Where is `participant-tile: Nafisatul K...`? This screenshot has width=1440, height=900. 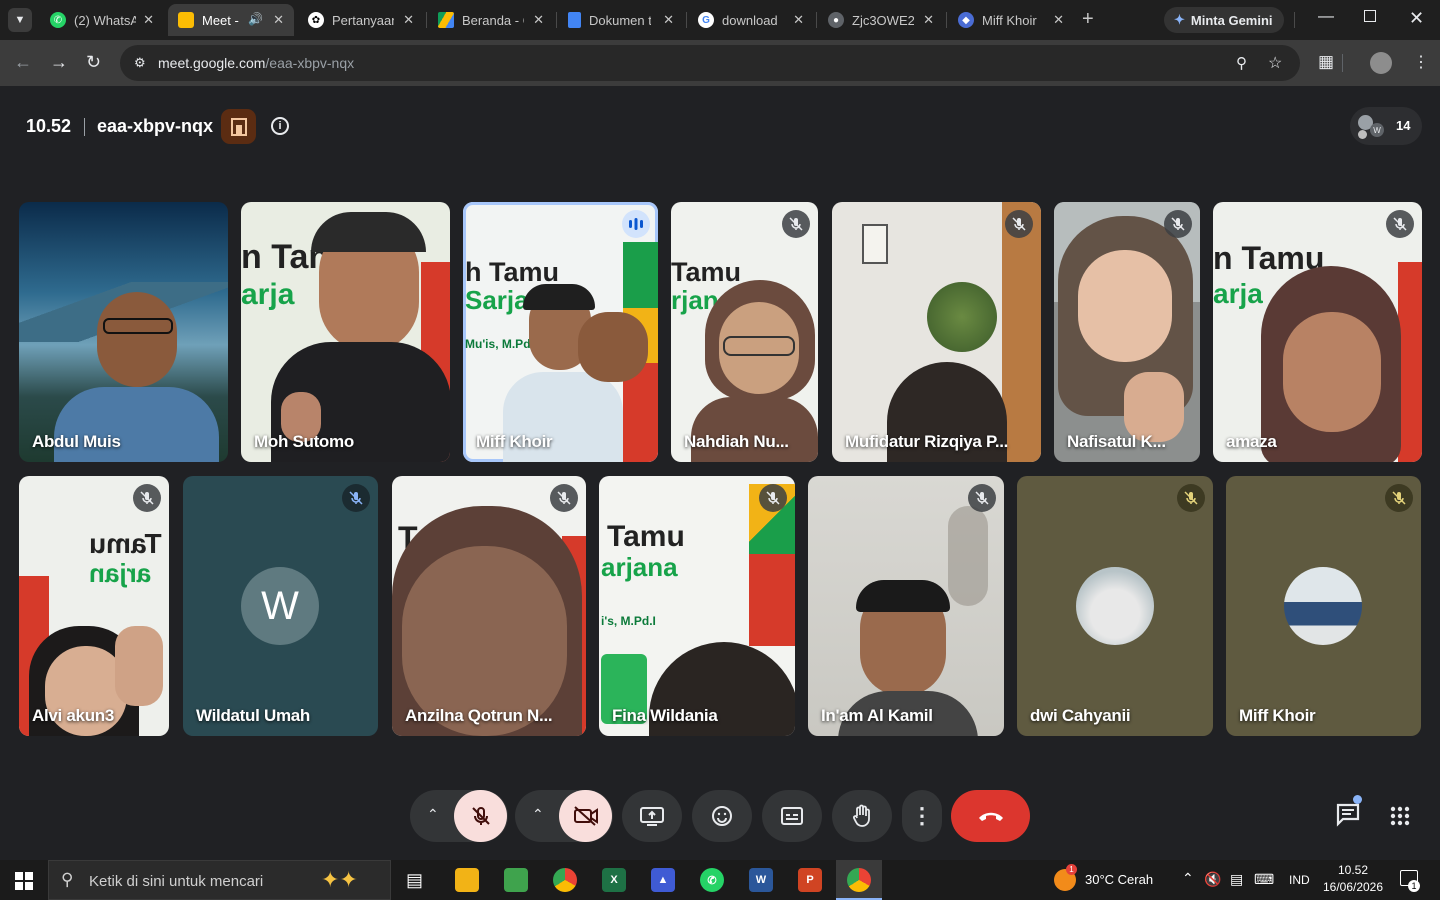
participant-tile: Nafisatul K... is located at coordinates (1127, 332).